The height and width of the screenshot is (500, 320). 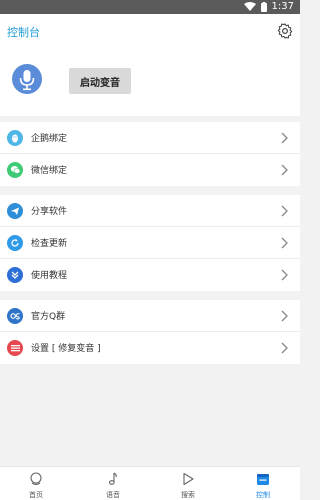 I want to click on microphone-icon, so click(x=27, y=80).